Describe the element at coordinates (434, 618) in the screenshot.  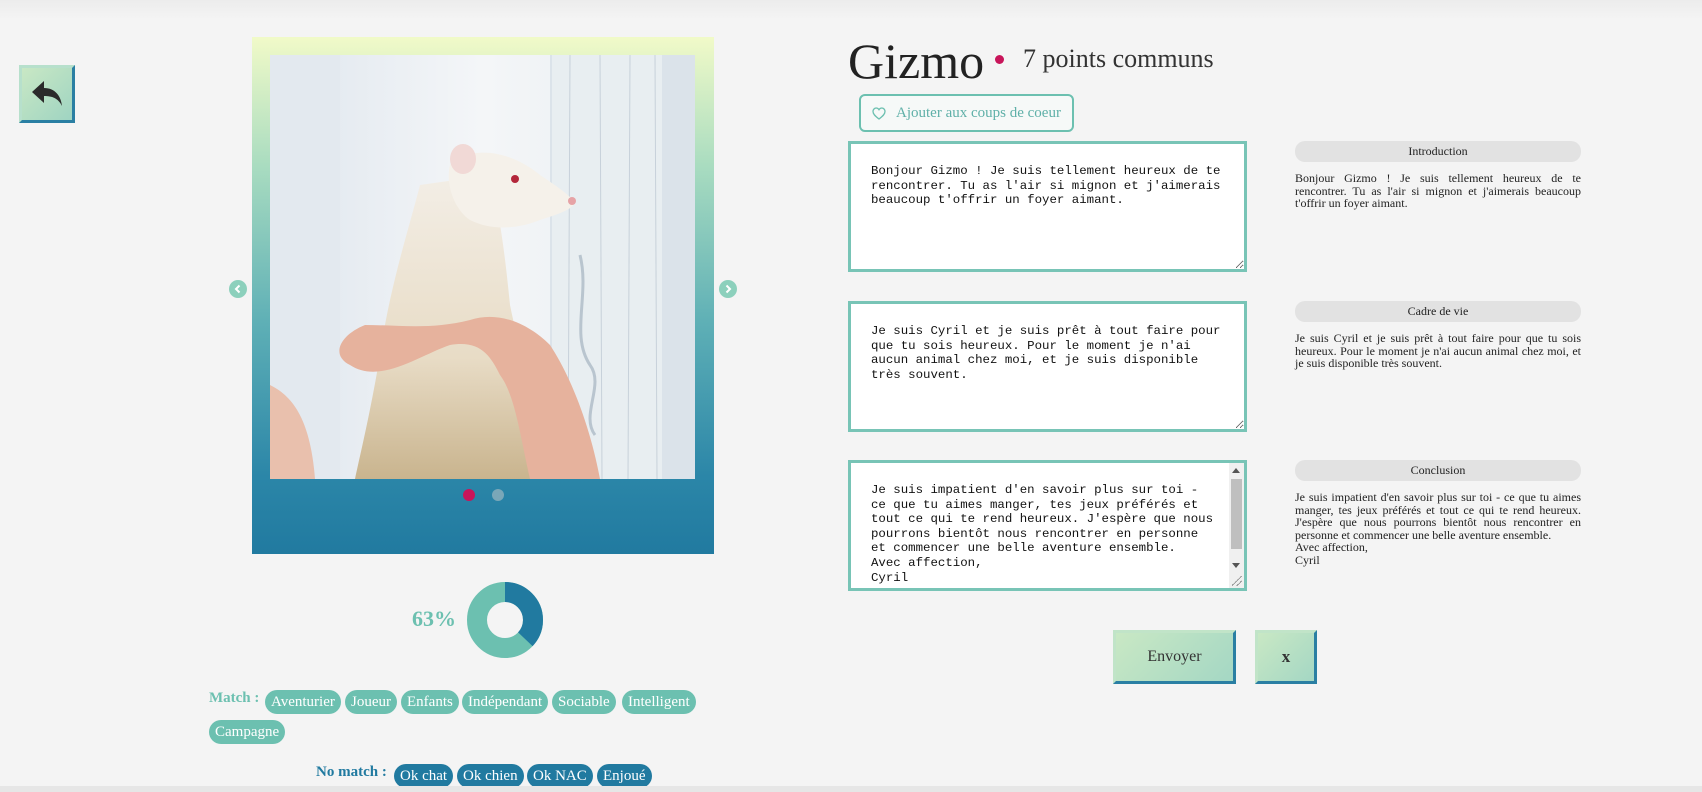
I see `match-percentage: 63%` at that location.